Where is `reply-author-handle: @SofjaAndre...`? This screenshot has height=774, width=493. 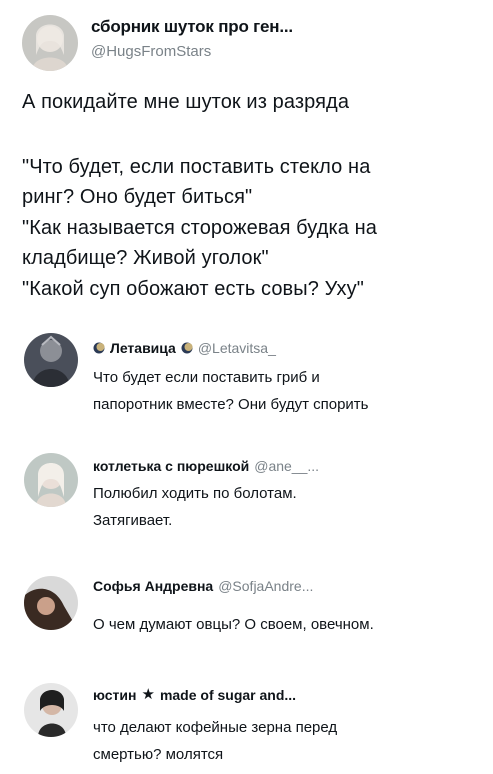 reply-author-handle: @SofjaAndre... is located at coordinates (265, 586).